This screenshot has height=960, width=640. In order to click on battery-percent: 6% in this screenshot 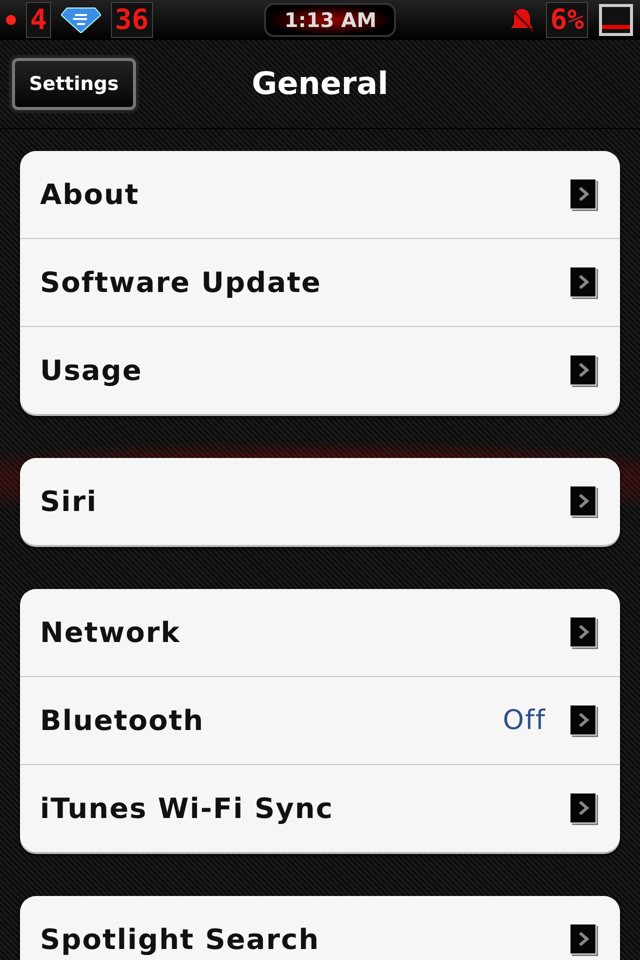, I will do `click(567, 20)`.